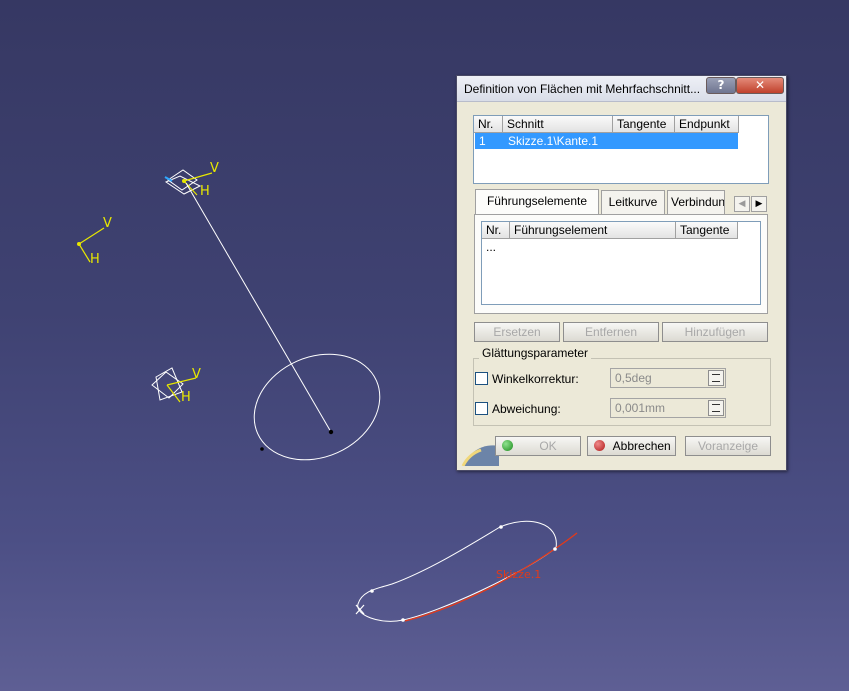  Describe the element at coordinates (482, 141) in the screenshot. I see `row-nr: 1` at that location.